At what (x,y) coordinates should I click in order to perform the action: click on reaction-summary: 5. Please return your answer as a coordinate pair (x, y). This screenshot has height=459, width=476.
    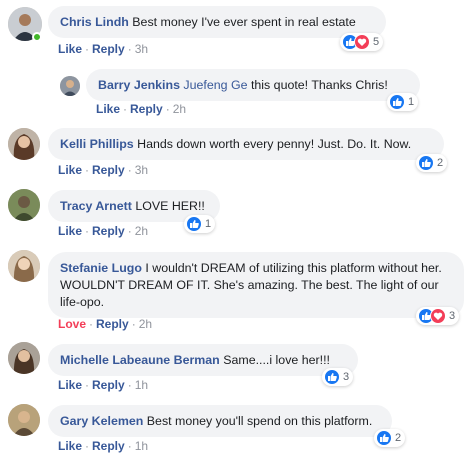
    Looking at the image, I should click on (362, 42).